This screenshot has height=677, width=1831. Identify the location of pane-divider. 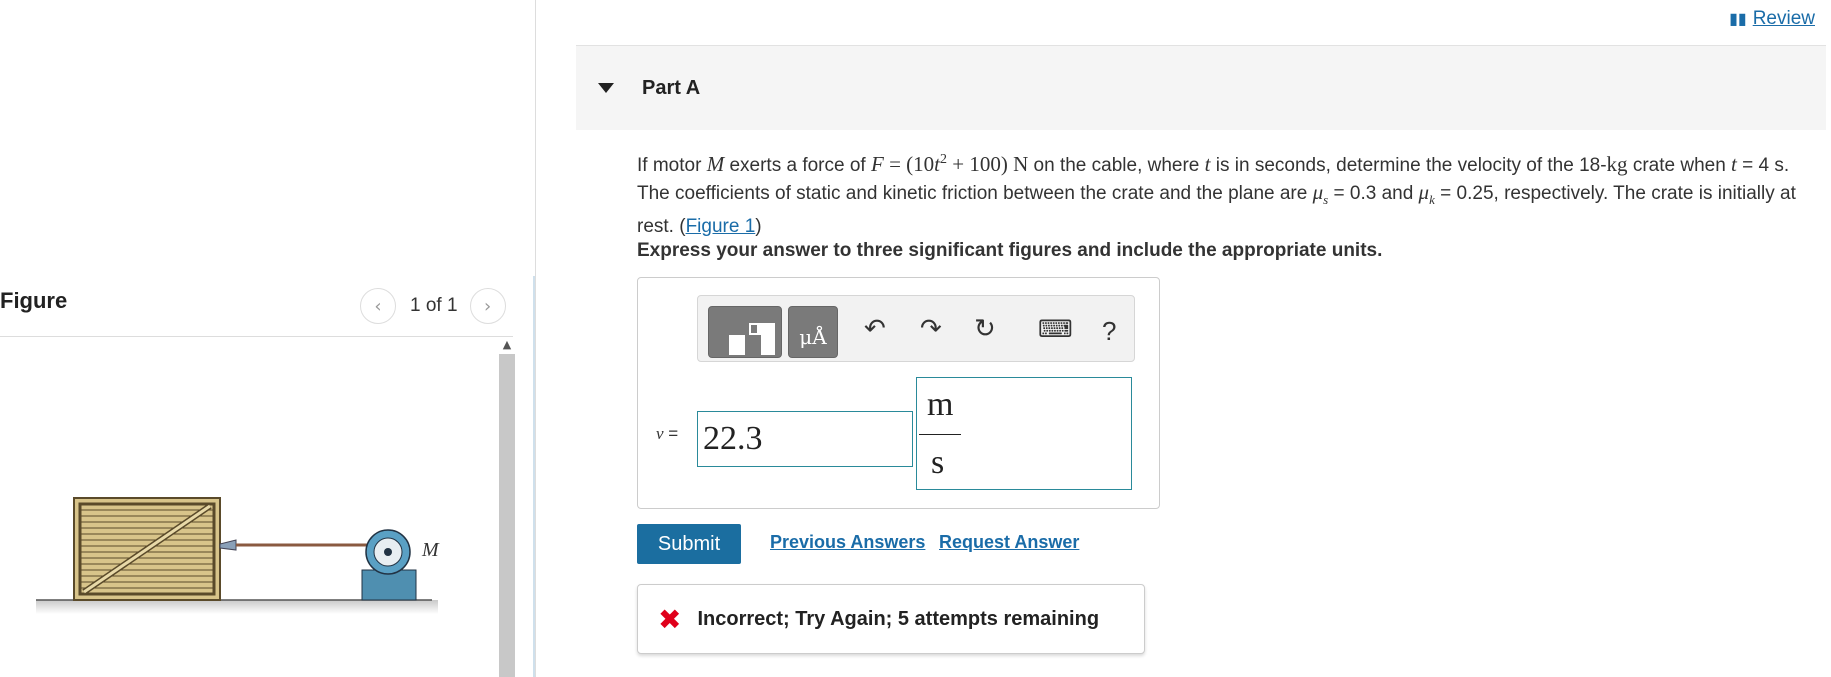
(535, 338).